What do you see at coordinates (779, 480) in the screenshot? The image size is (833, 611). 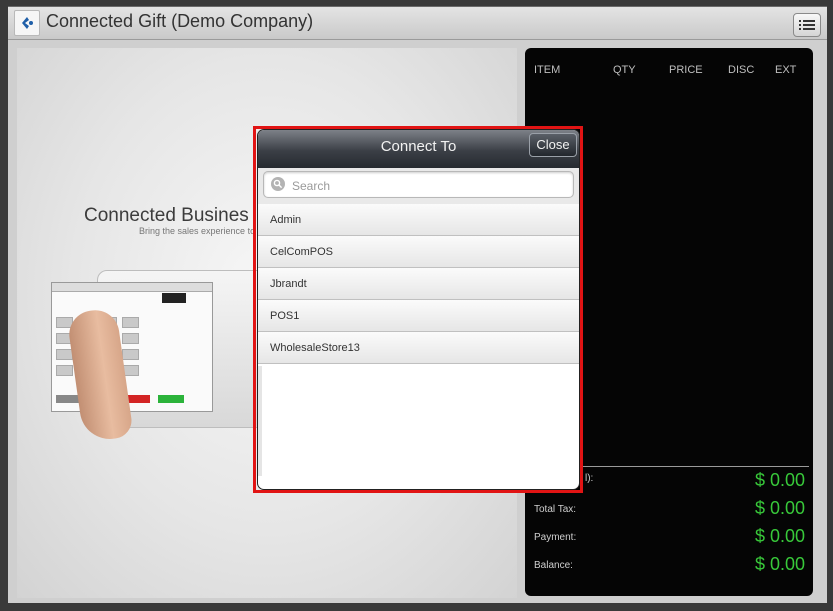 I see `subtotal-value: $ 0.00` at bounding box center [779, 480].